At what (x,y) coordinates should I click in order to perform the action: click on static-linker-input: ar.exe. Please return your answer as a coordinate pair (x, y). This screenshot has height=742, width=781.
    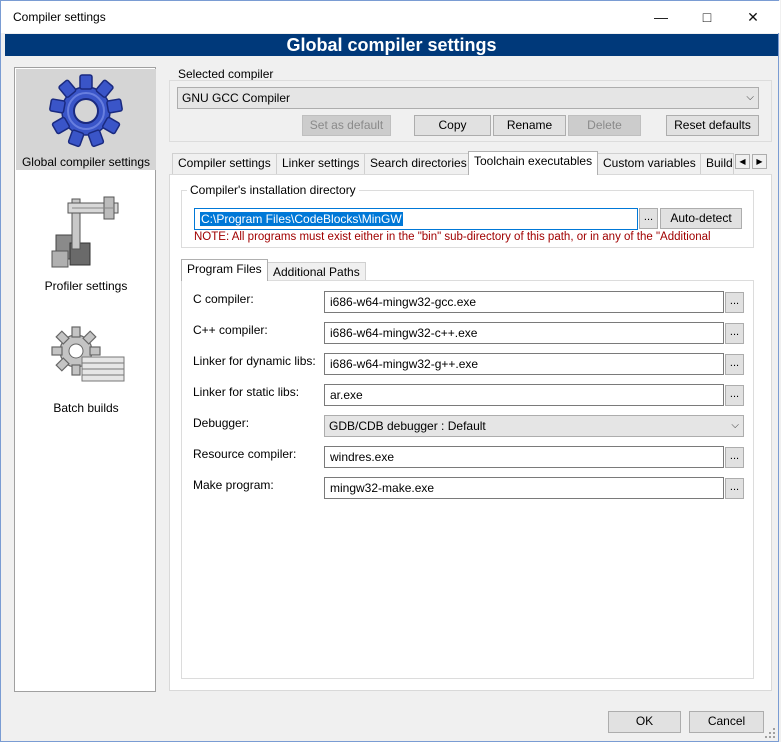
    Looking at the image, I should click on (524, 395).